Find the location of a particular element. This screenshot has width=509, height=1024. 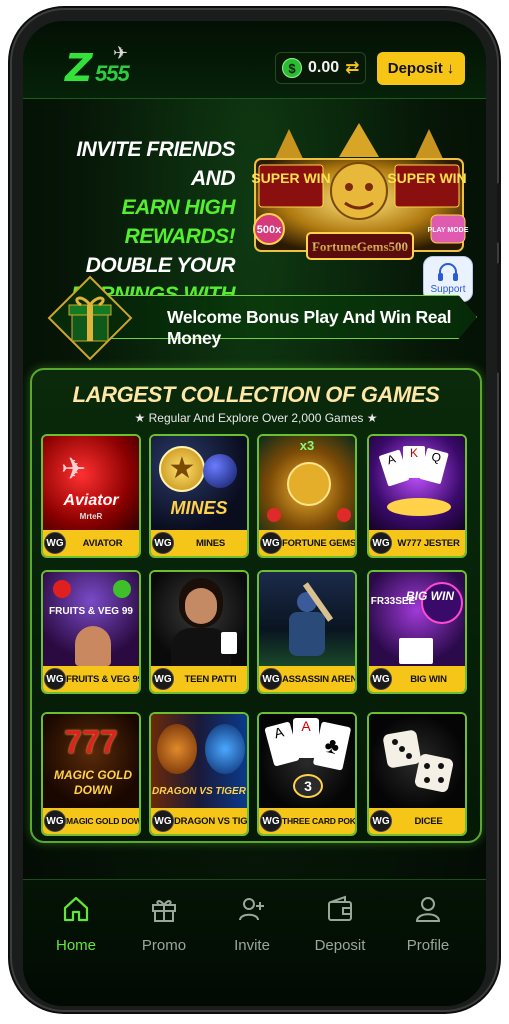

balance-display: $ 0.00 ⇄ is located at coordinates (321, 68).